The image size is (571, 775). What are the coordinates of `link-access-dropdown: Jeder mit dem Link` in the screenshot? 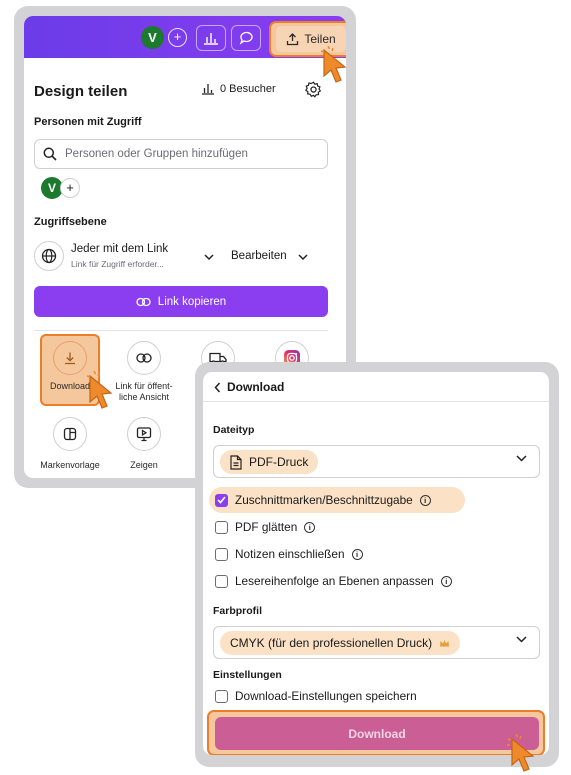 It's located at (119, 249).